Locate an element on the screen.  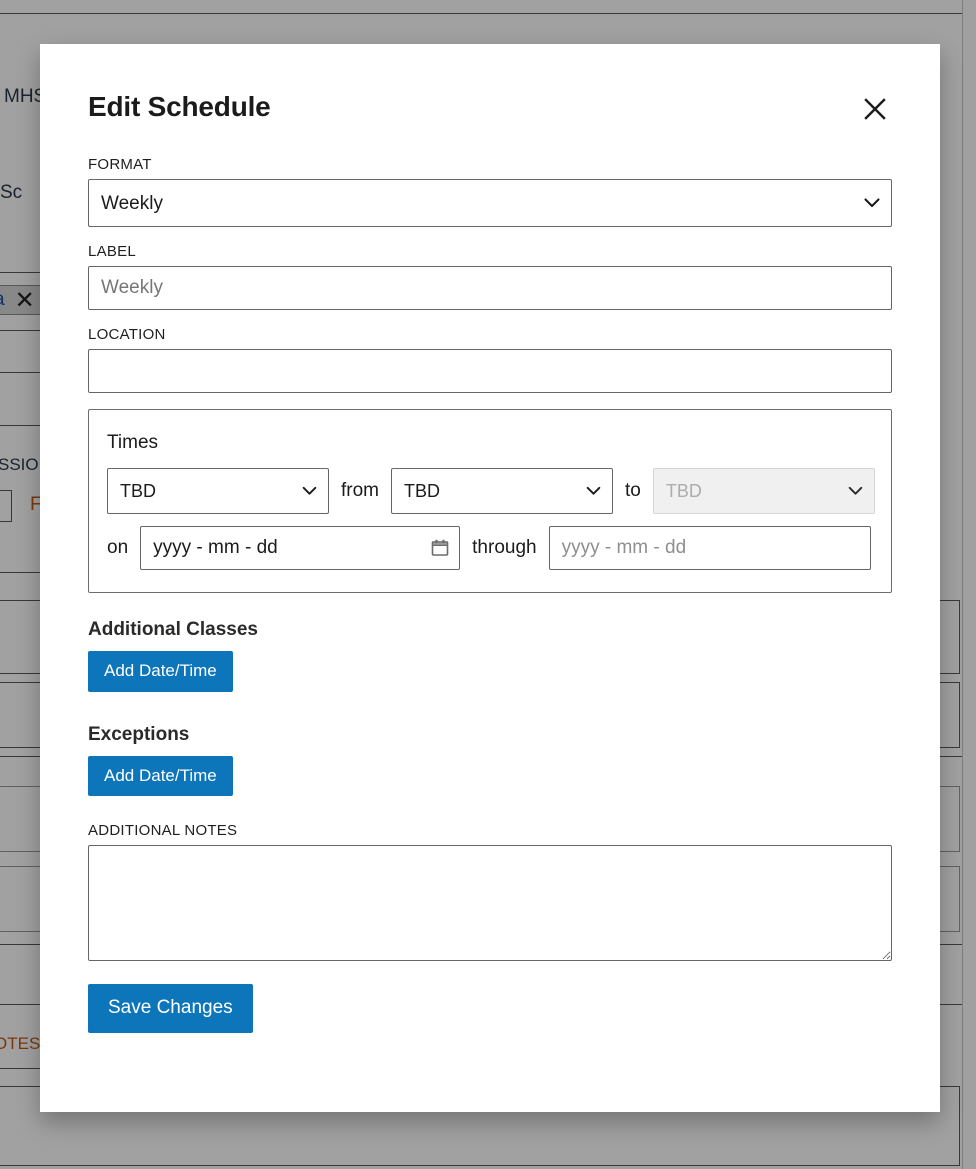
additional-classes-heading: Additional Classes is located at coordinates (173, 629).